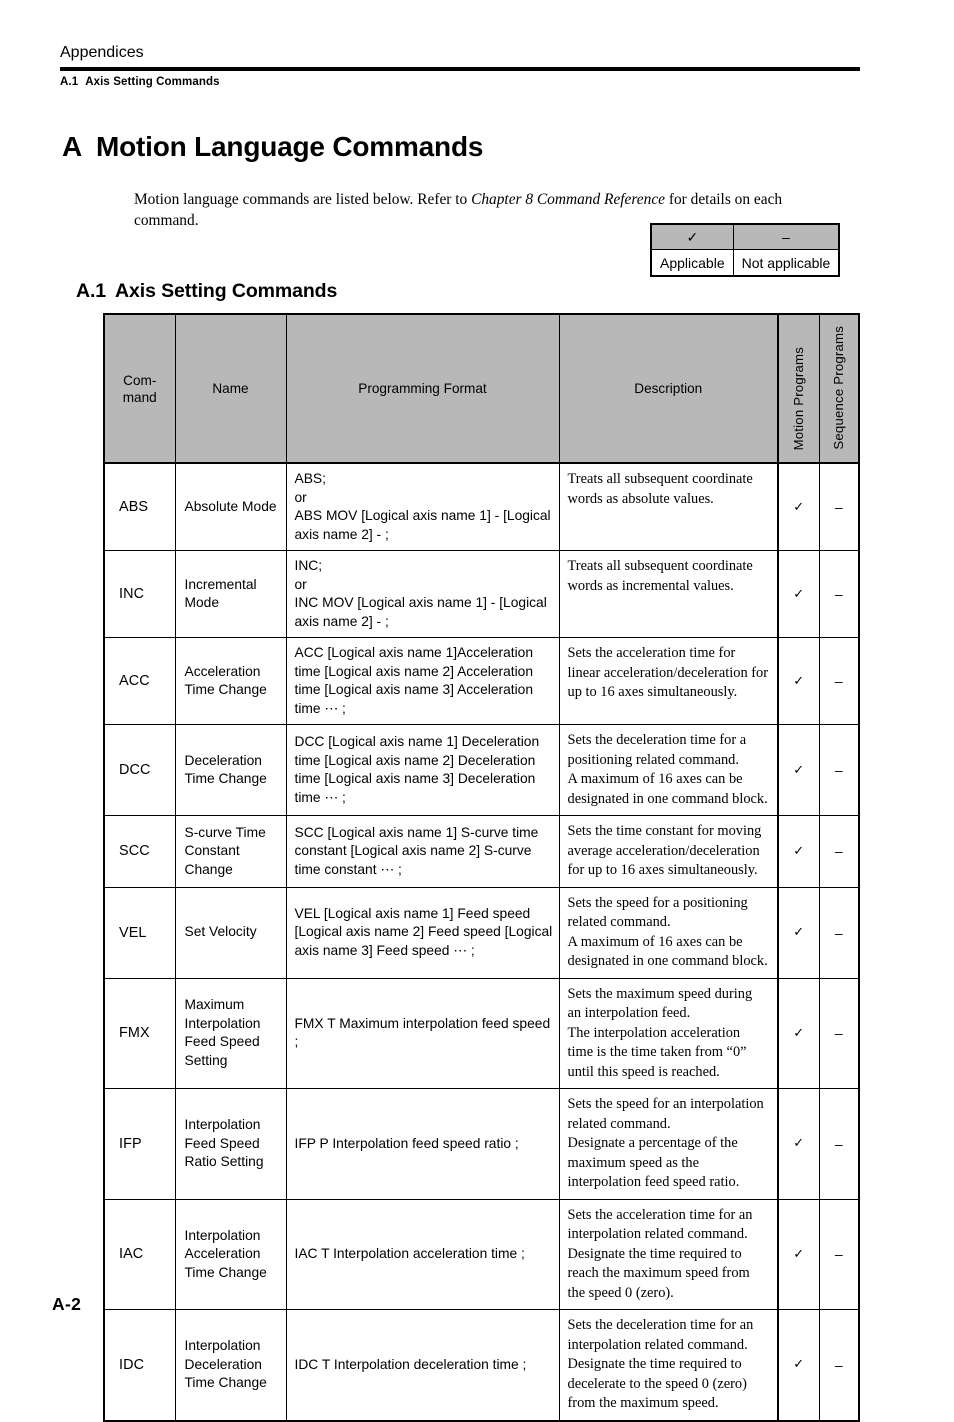 This screenshot has width=954, height=1422. I want to click on cell-name: Incremental Mode, so click(230, 594).